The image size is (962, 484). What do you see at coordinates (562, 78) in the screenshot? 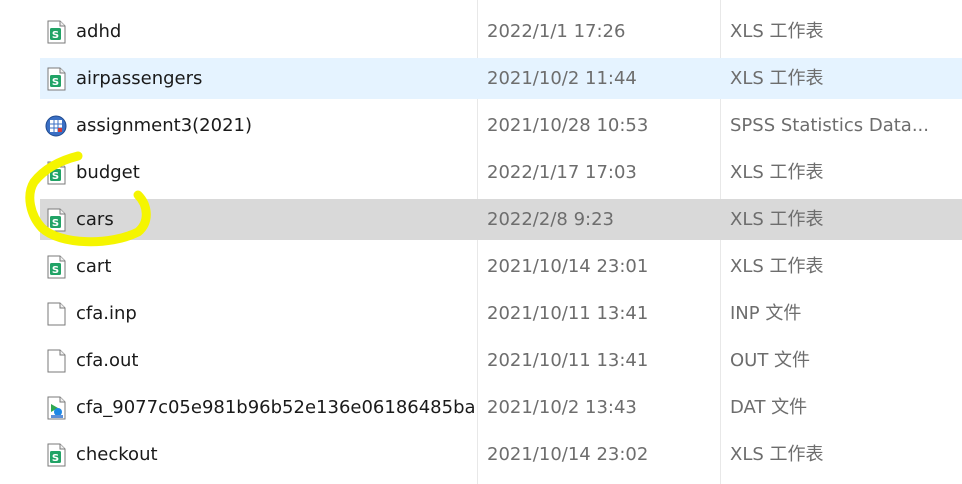
I see `file-modified-date: 2021/10/2 11:44` at bounding box center [562, 78].